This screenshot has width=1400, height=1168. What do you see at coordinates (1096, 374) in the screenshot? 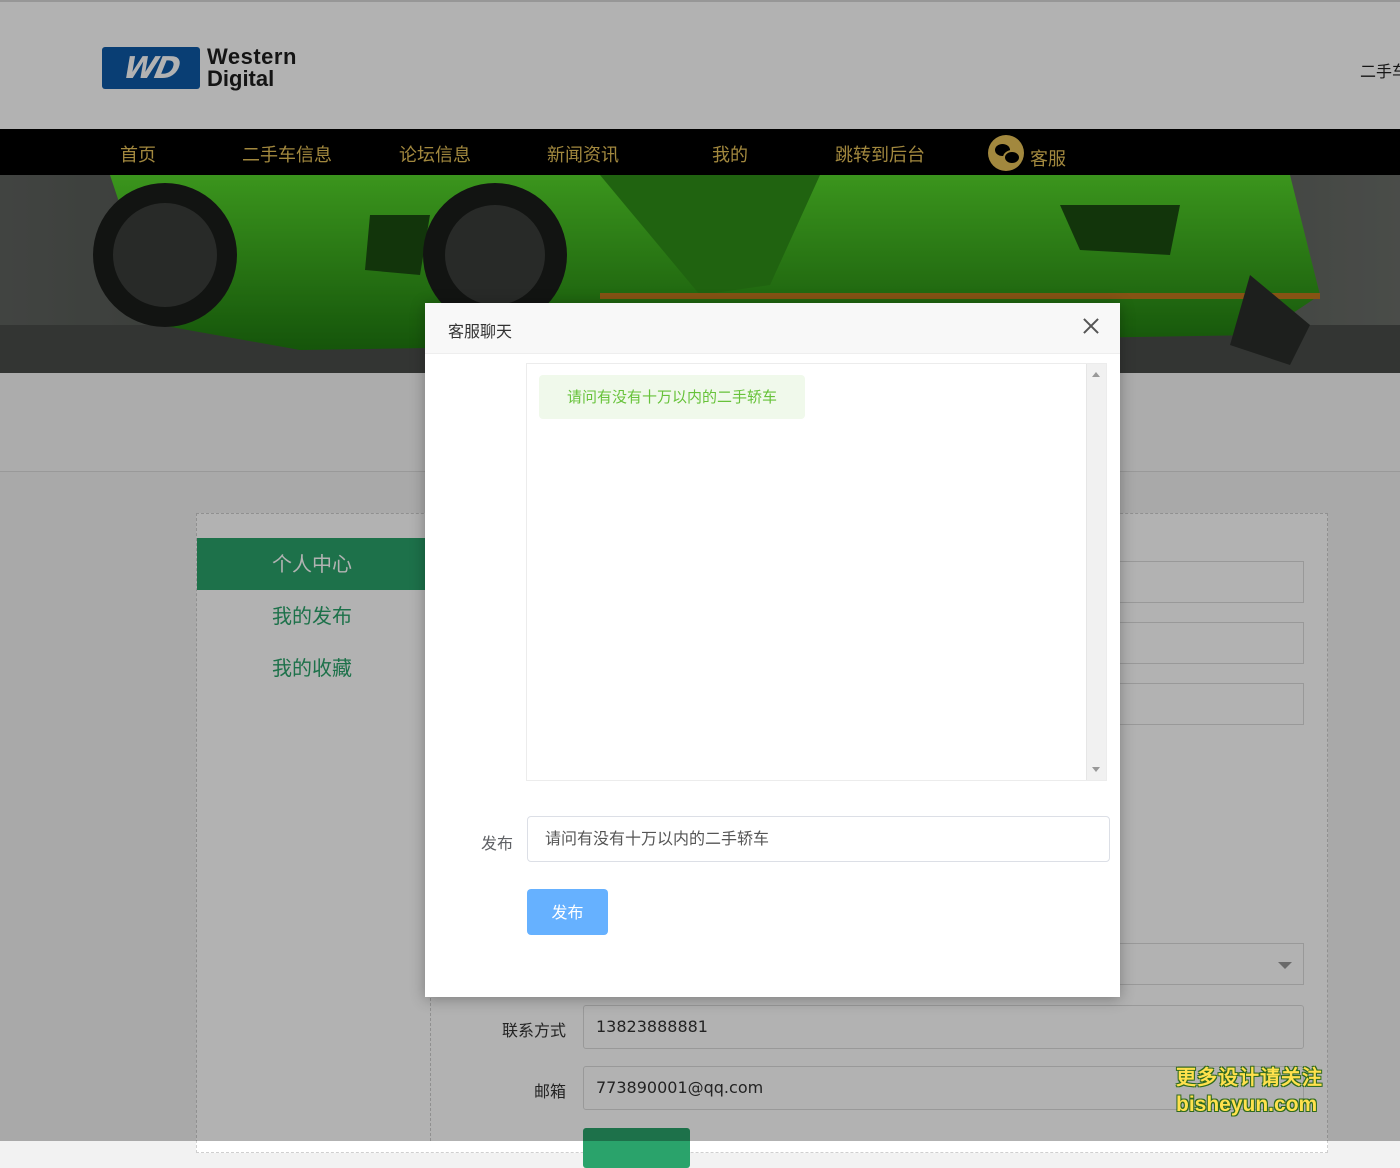
I see `scroll-up-arrow-icon` at bounding box center [1096, 374].